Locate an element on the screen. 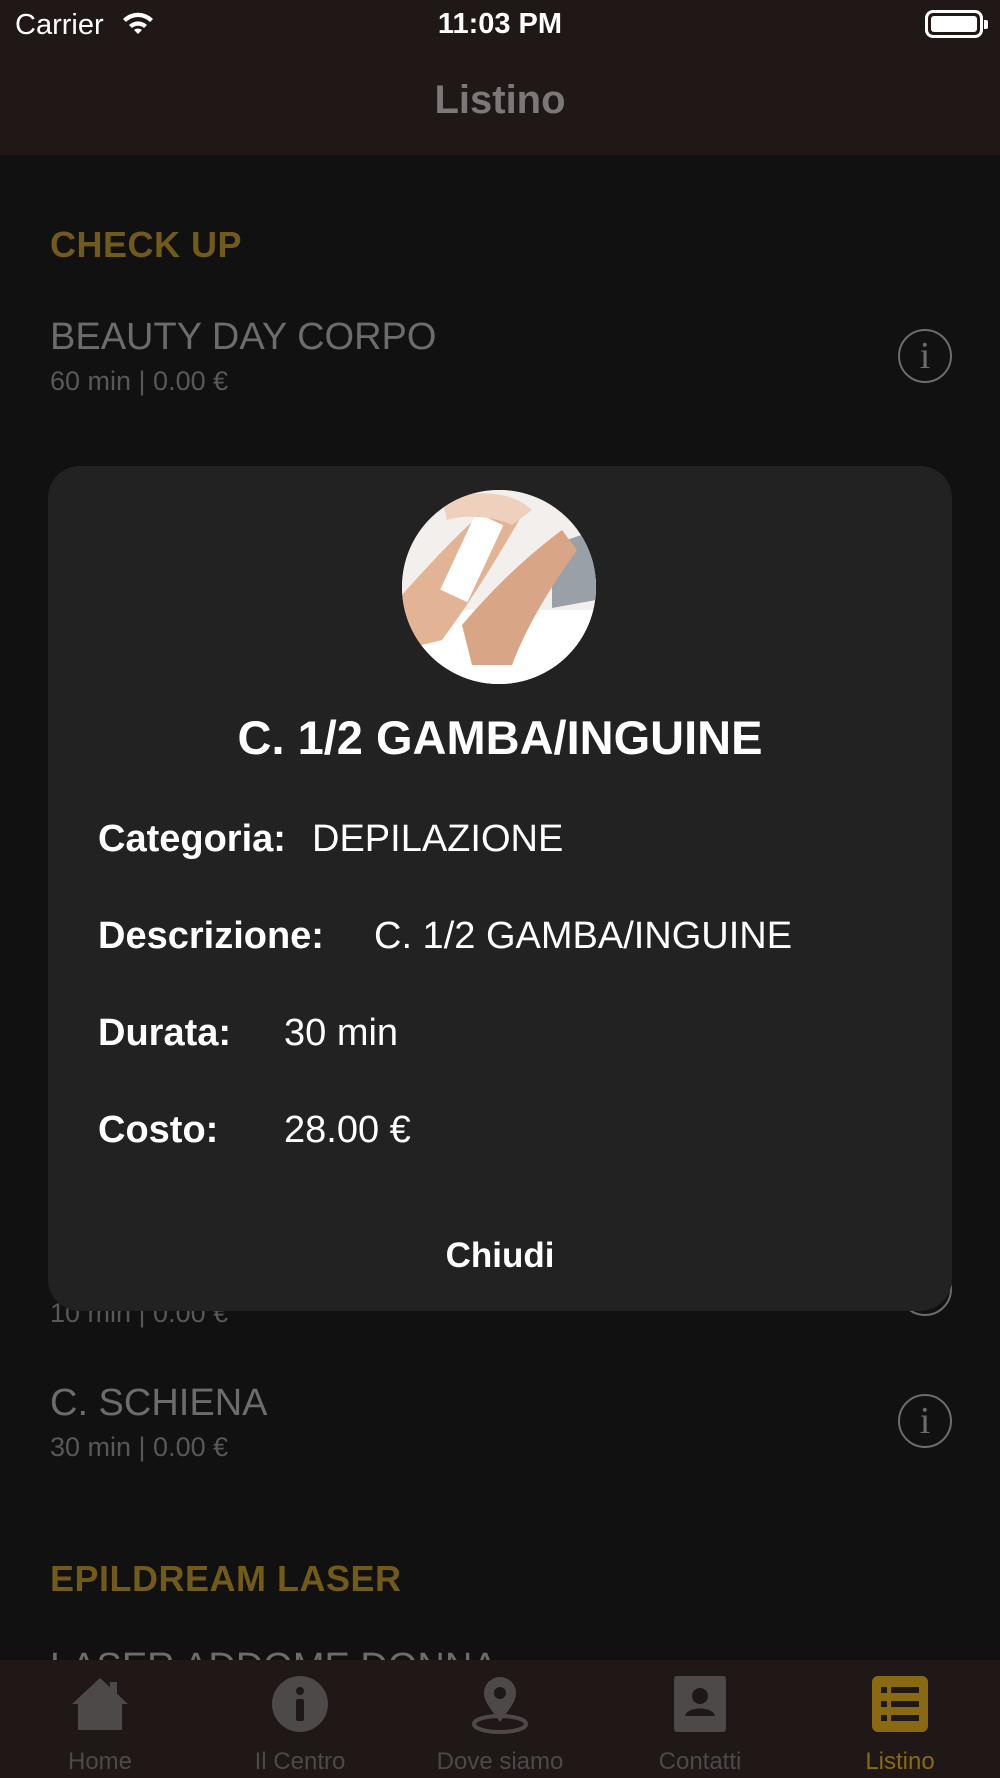 This screenshot has width=1000, height=1778. location-pin-icon is located at coordinates (500, 1705).